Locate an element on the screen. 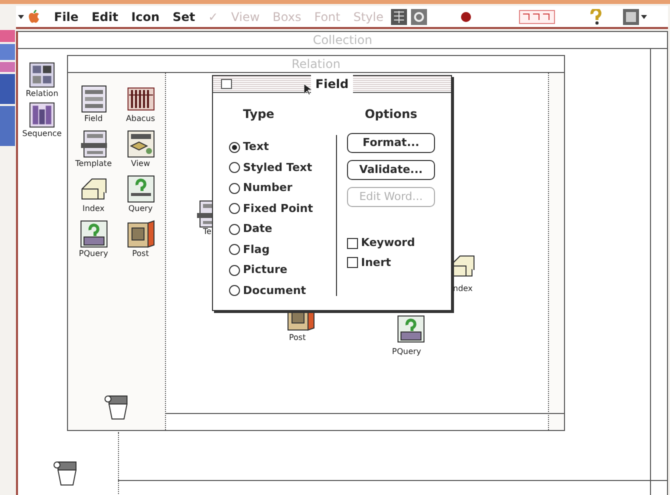 This screenshot has height=495, width=670. type-heading: Type is located at coordinates (259, 114).